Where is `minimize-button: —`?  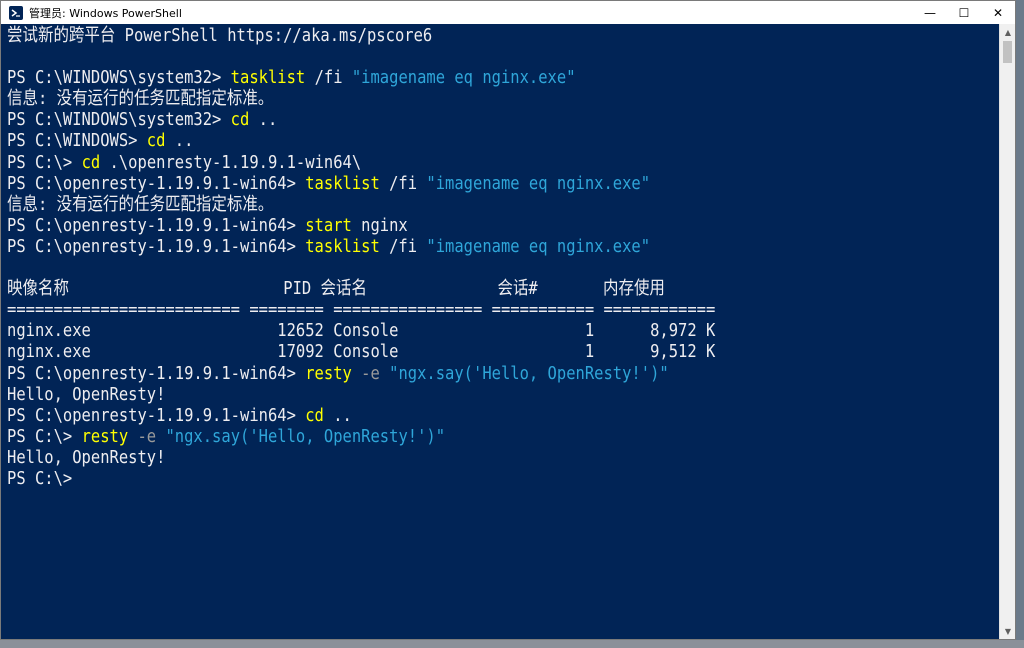
minimize-button: — is located at coordinates (930, 12).